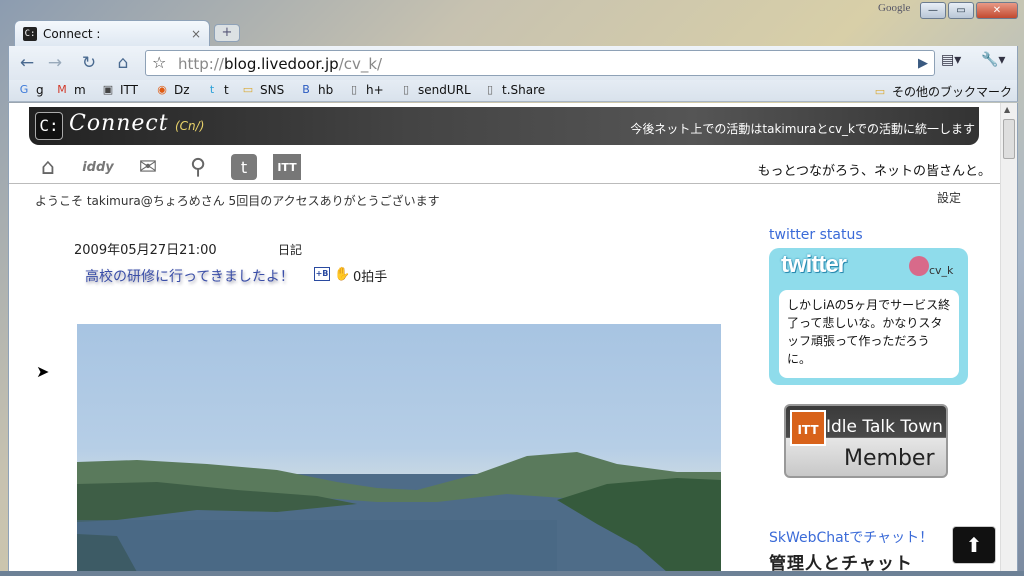 This screenshot has width=1024, height=576. Describe the element at coordinates (272, 90) in the screenshot. I see `bookmark-label: SNS` at that location.